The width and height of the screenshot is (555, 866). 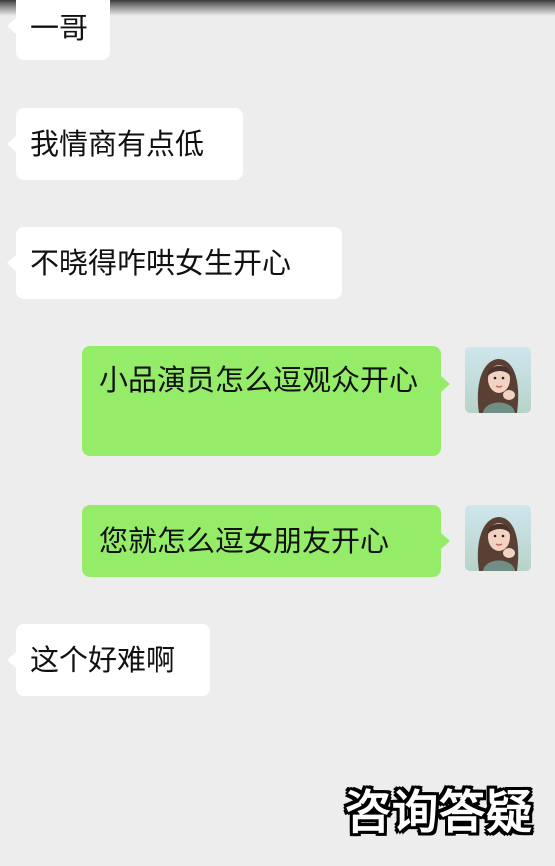 I want to click on message-bubble-sent: 您就怎么逗女朋友开心, so click(x=261, y=541).